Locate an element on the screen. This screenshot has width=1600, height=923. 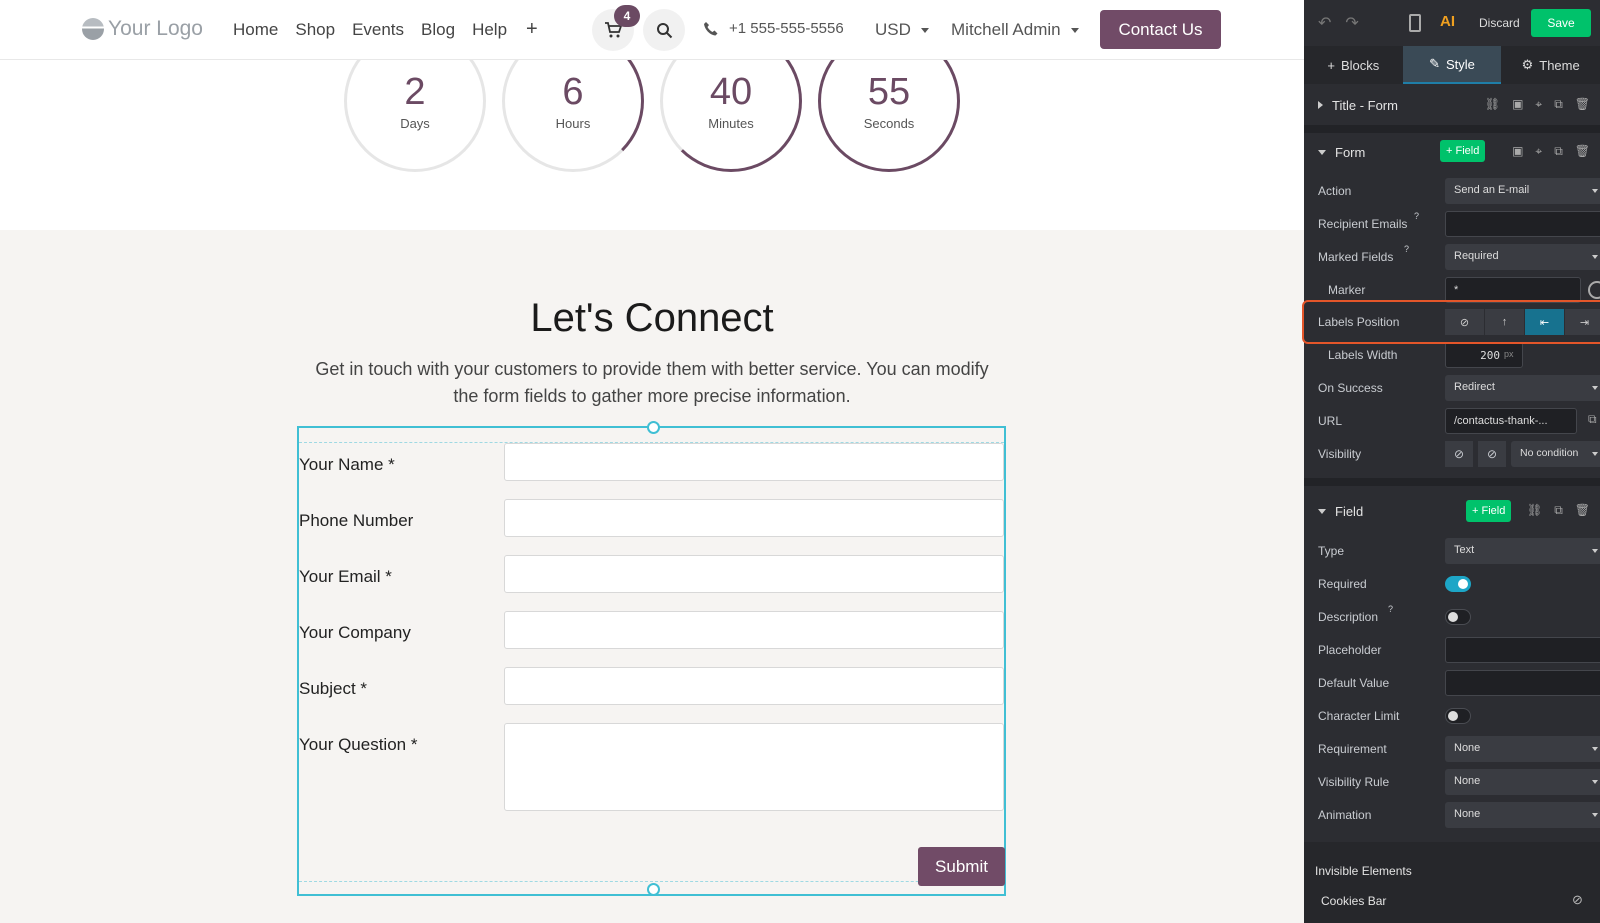
save-button: Save is located at coordinates (1561, 23).